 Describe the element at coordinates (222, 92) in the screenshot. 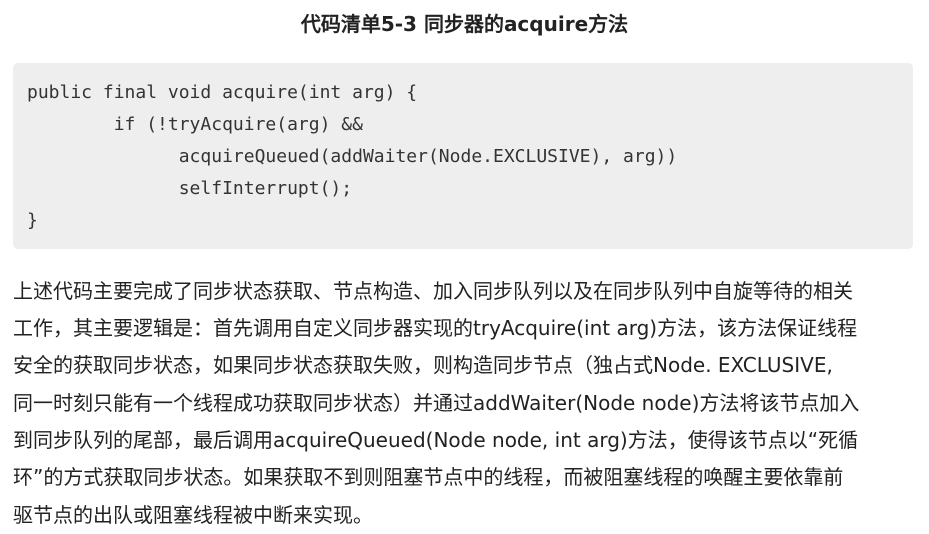

I see `code-line: public final void acquire(int arg) {` at that location.